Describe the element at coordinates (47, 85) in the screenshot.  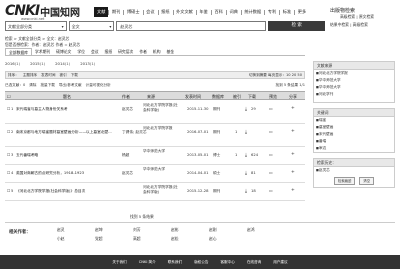
I see `toolbar-action: 批量下载` at that location.